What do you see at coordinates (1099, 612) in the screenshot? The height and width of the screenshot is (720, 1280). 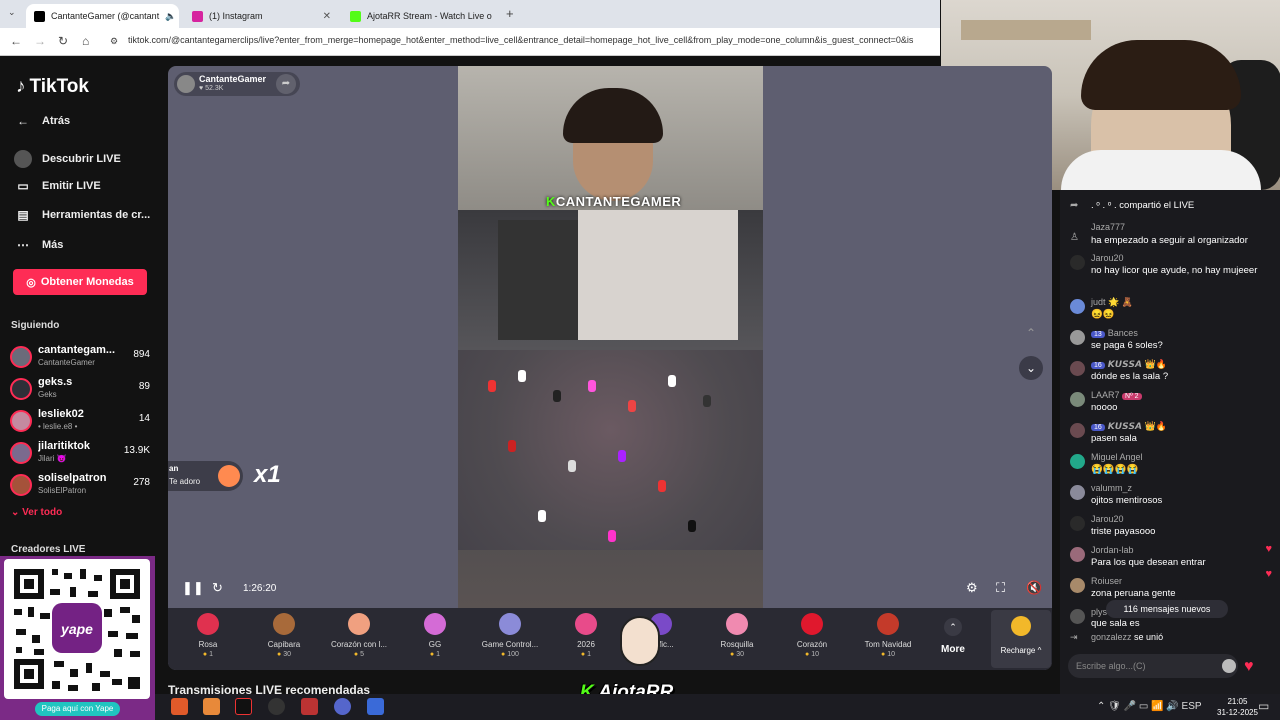 I see `chat-user: plys` at bounding box center [1099, 612].